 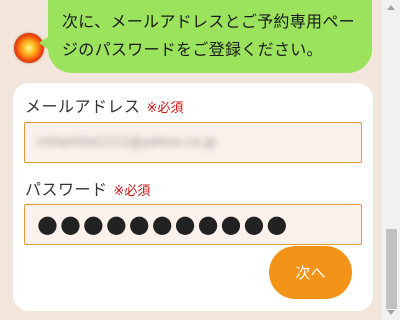 I want to click on next-button: 次へ, so click(x=310, y=272).